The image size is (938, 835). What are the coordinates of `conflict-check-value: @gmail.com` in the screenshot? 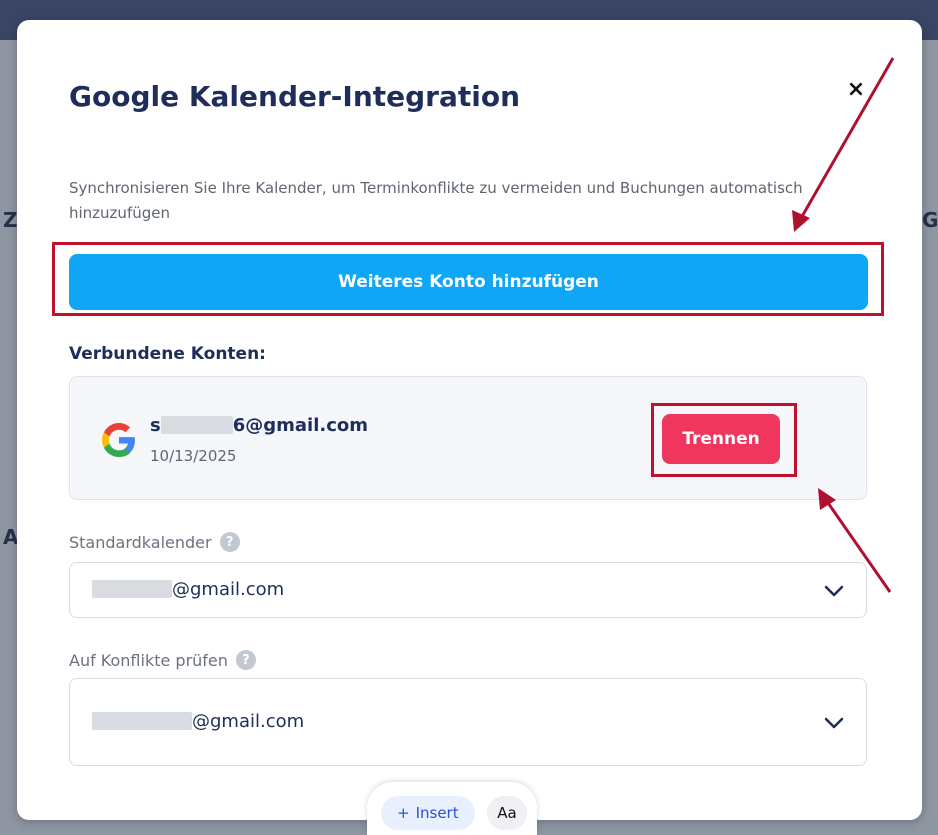 It's located at (198, 721).